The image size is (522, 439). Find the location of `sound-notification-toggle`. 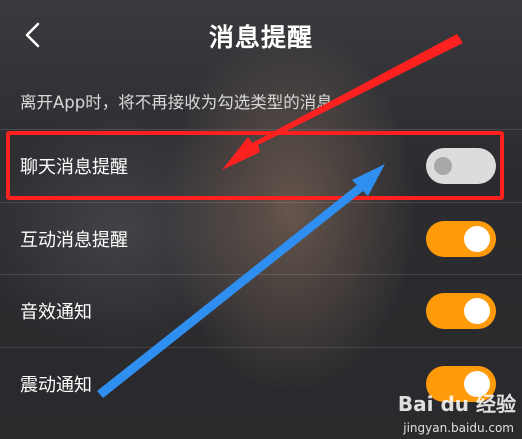

sound-notification-toggle is located at coordinates (461, 311).